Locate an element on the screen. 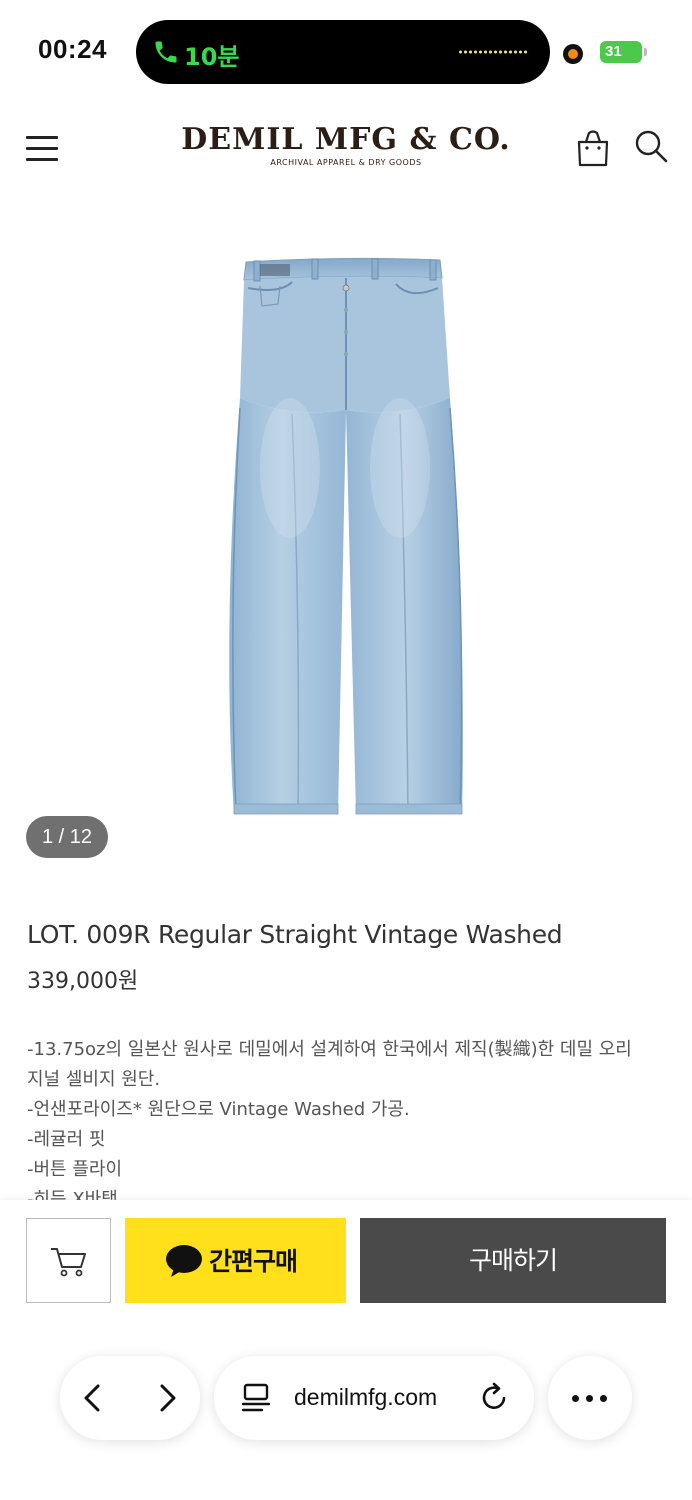 This screenshot has height=1500, width=692. phone-icon is located at coordinates (166, 52).